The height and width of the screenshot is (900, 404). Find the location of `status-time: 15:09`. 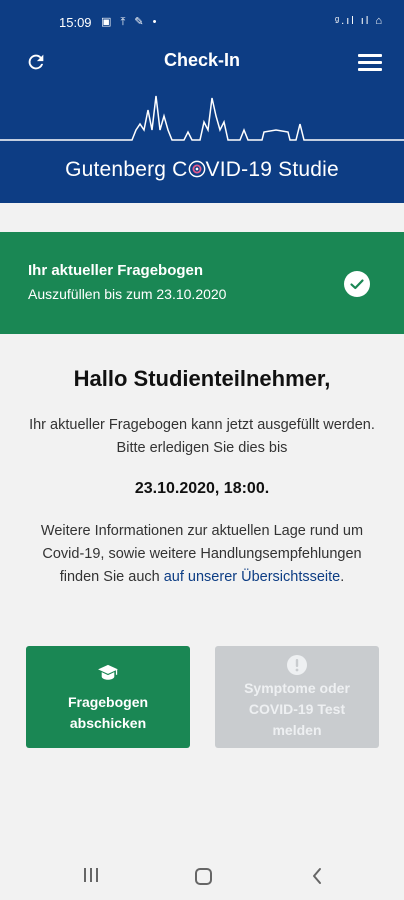

status-time: 15:09 is located at coordinates (75, 22).